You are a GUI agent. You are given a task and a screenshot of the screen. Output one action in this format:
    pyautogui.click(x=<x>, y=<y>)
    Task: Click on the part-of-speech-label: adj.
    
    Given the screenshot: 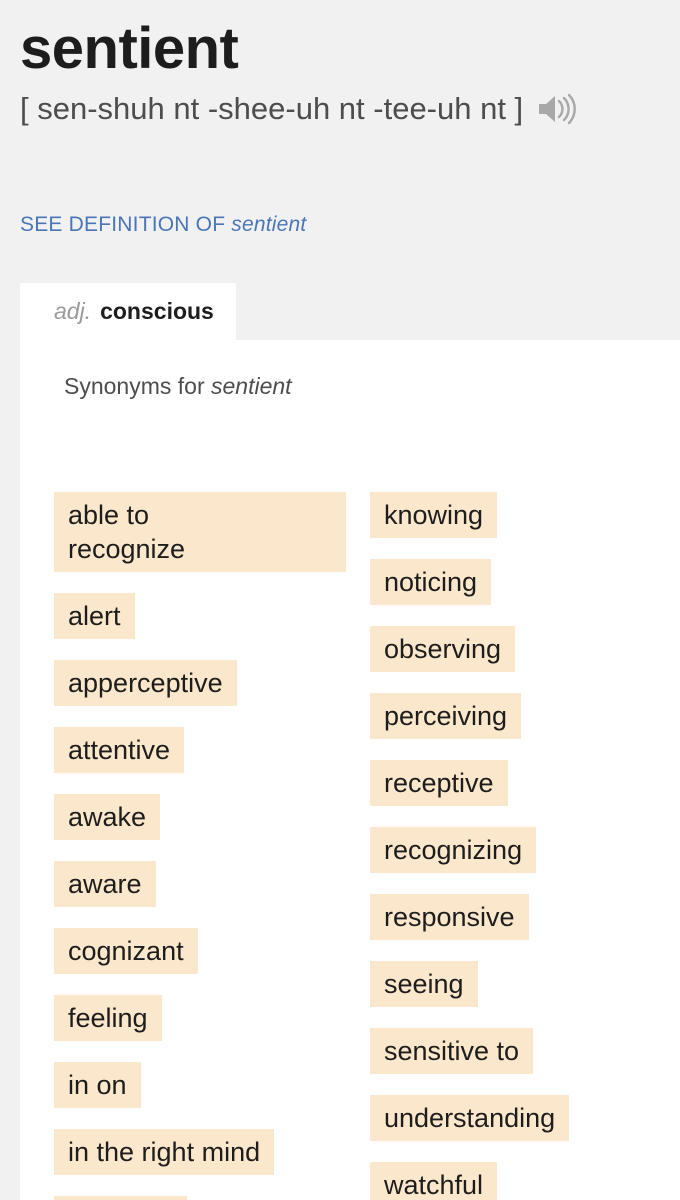 What is the action you would take?
    pyautogui.click(x=73, y=311)
    